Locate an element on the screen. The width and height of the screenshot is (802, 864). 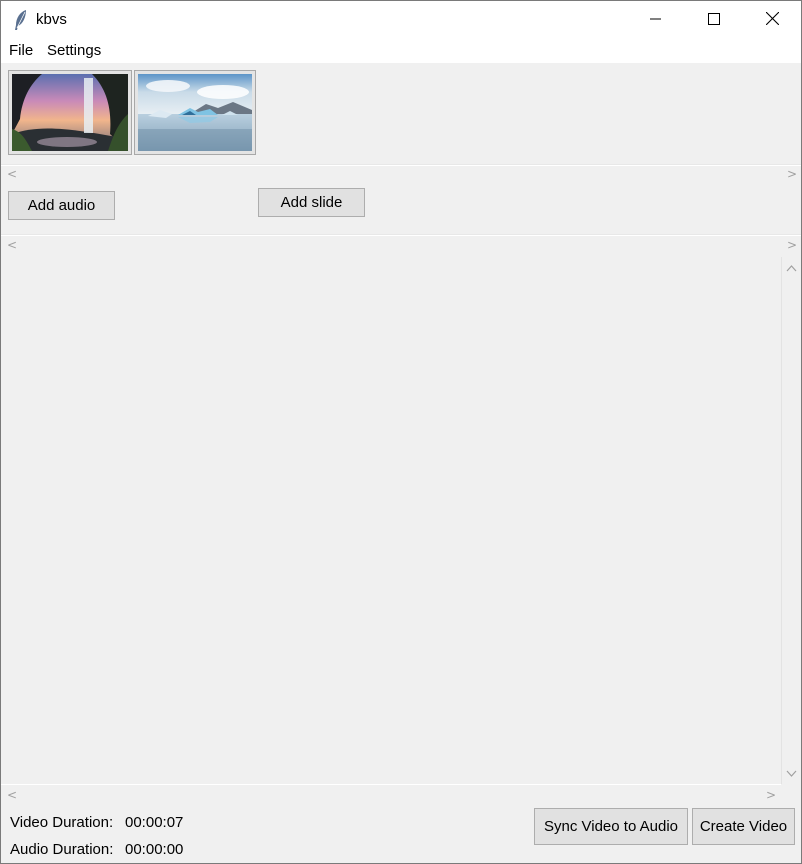
add-audio-button: Add audio is located at coordinates (61, 205).